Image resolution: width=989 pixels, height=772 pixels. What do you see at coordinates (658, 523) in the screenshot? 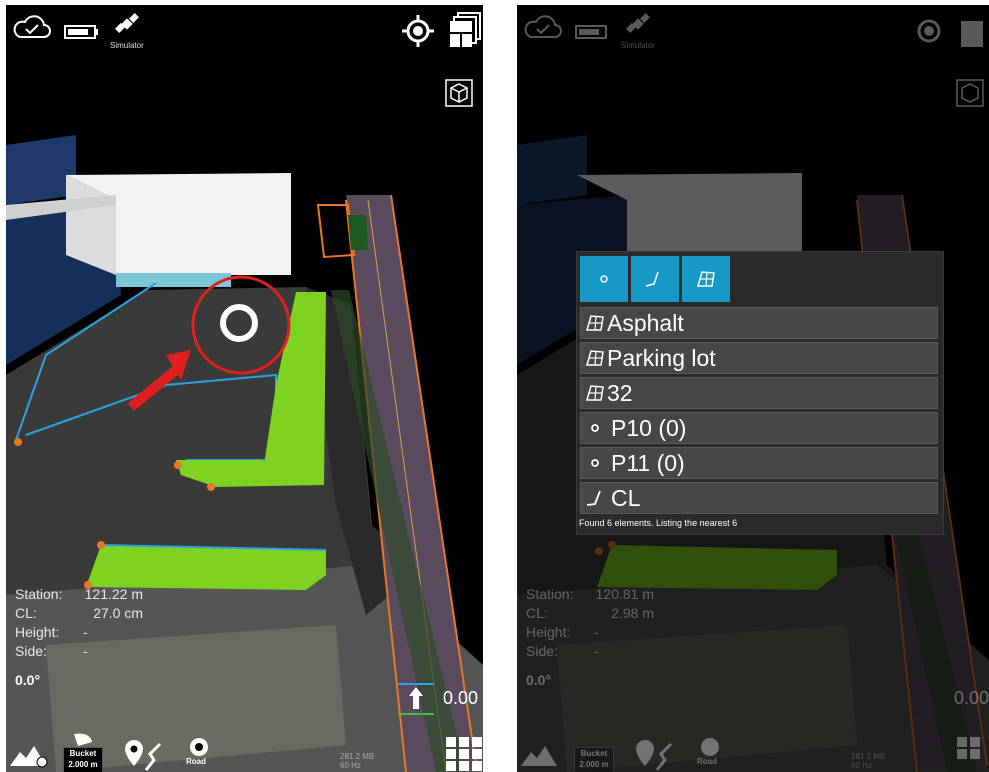
I see `results-summary: Found 6 elements. Listing the nearest 6` at bounding box center [658, 523].